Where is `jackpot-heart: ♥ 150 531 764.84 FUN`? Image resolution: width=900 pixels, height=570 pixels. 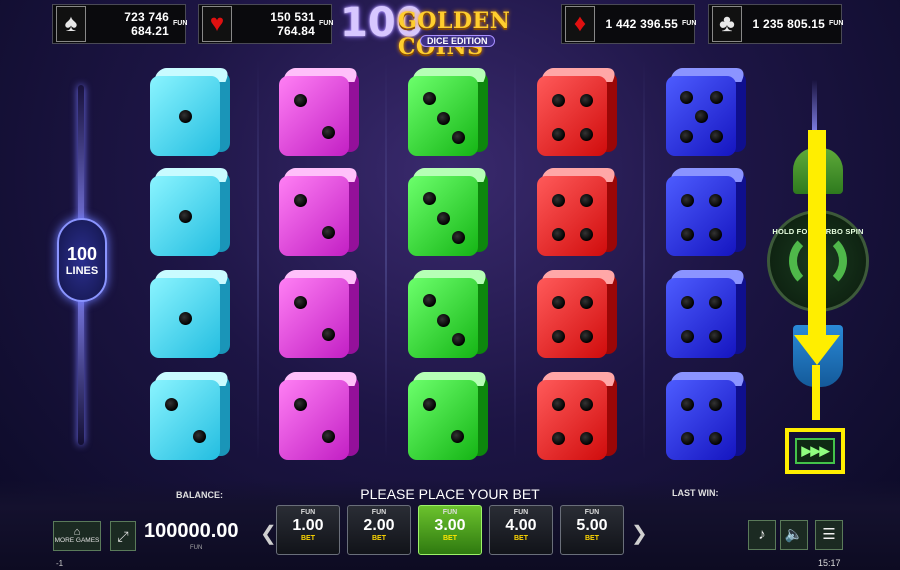
jackpot-heart: ♥ 150 531 764.84 FUN is located at coordinates (265, 24).